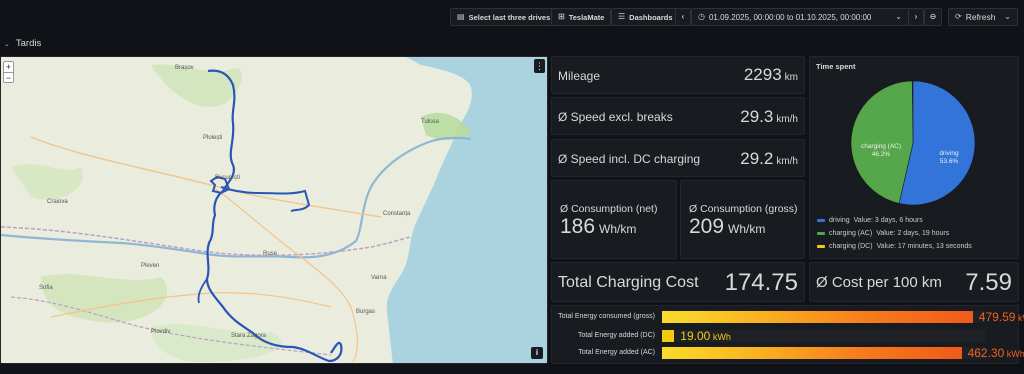 Image resolution: width=1024 pixels, height=374 pixels. Describe the element at coordinates (628, 282) in the screenshot. I see `charging-cost-label: Total Charging Cost` at that location.